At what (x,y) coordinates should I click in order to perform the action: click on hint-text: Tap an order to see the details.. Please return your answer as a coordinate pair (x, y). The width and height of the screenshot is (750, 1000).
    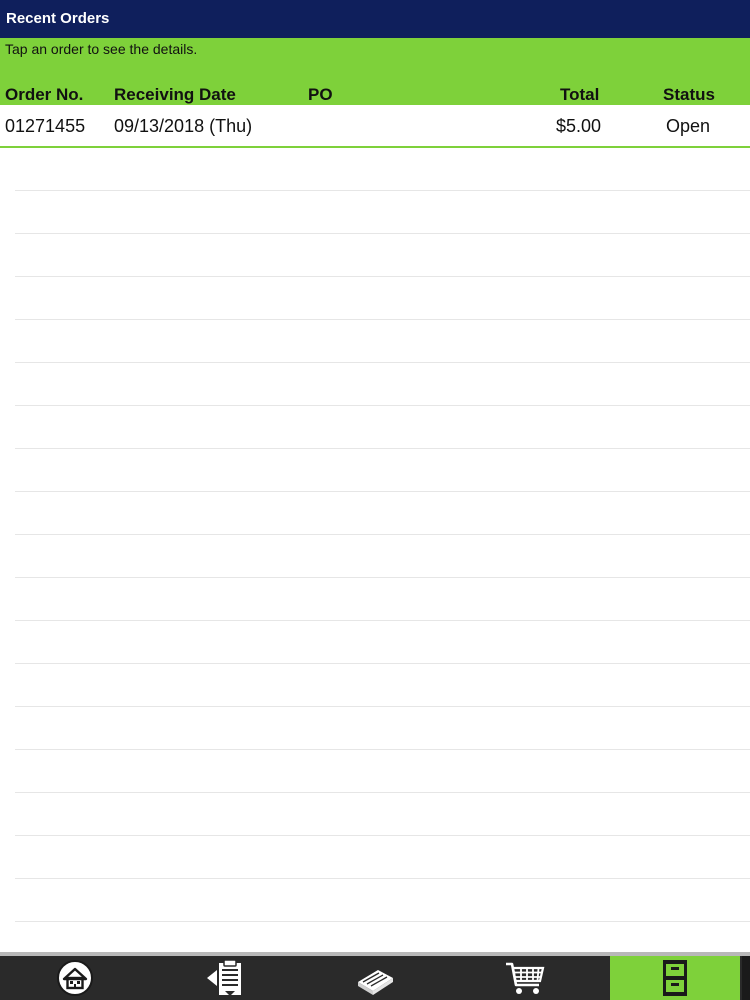
    Looking at the image, I should click on (101, 49).